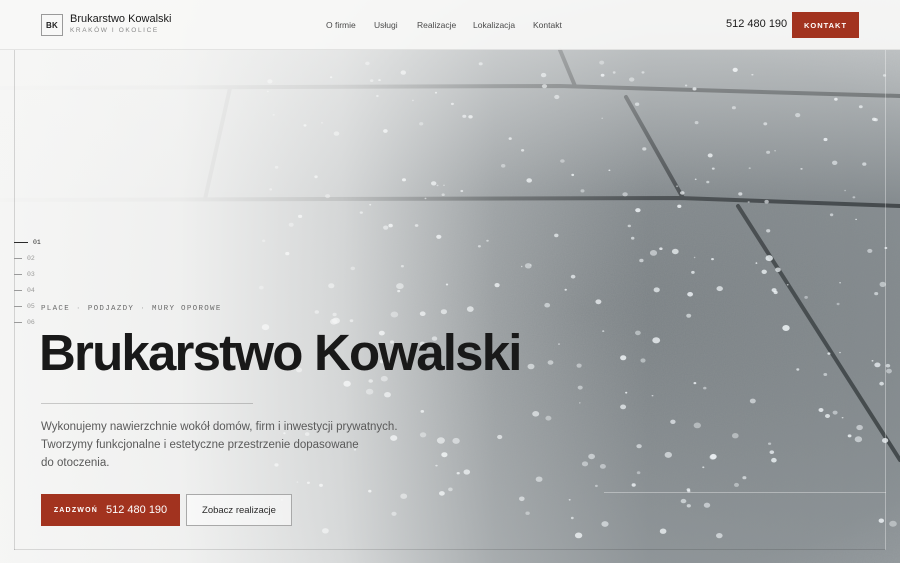 Image resolution: width=900 pixels, height=563 pixels. Describe the element at coordinates (31, 290) in the screenshot. I see `slide-number: 04` at that location.